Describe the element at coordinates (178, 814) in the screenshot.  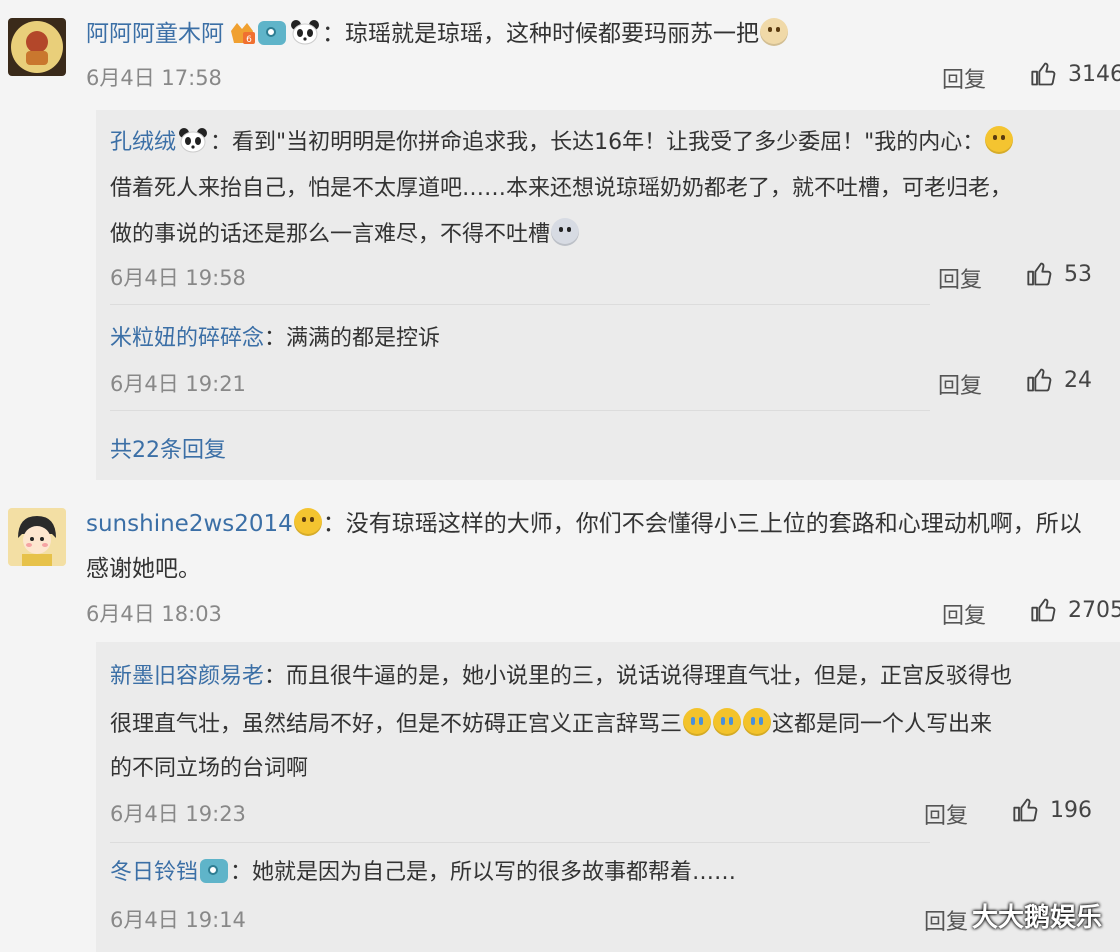
I see `reply-time: 6月4日 19:23` at that location.